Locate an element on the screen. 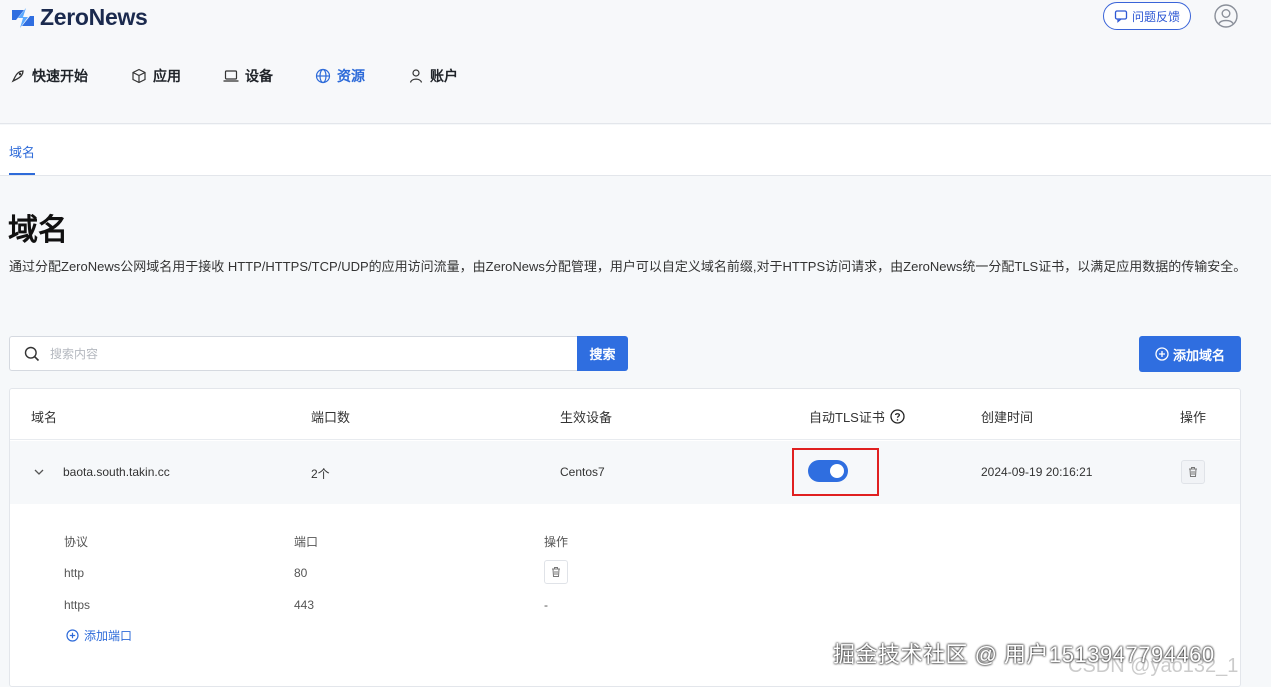  user-avatar-icon is located at coordinates (1226, 16).